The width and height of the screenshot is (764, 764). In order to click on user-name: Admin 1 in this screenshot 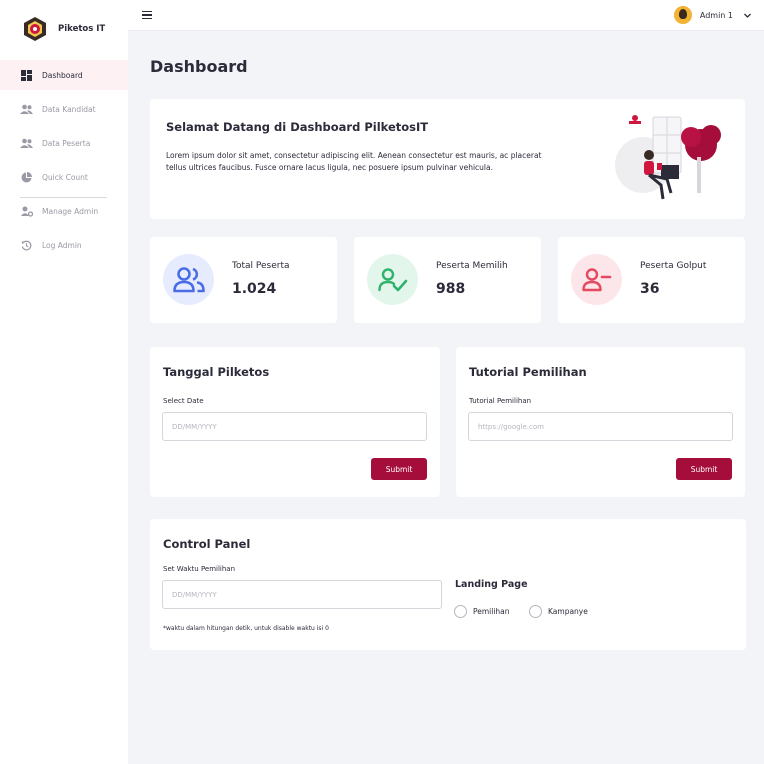, I will do `click(716, 15)`.